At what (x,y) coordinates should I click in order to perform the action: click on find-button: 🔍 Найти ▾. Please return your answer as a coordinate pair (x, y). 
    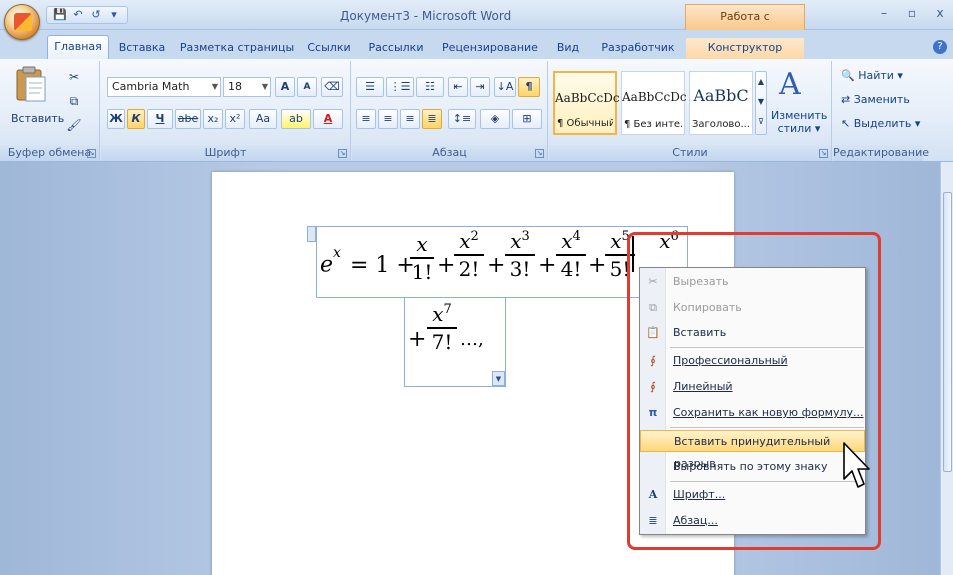
    Looking at the image, I should click on (872, 75).